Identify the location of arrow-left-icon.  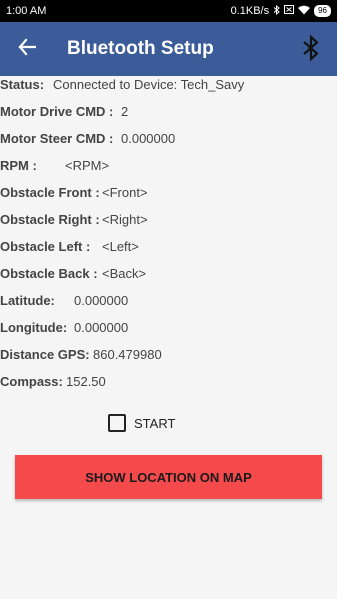
(27, 49).